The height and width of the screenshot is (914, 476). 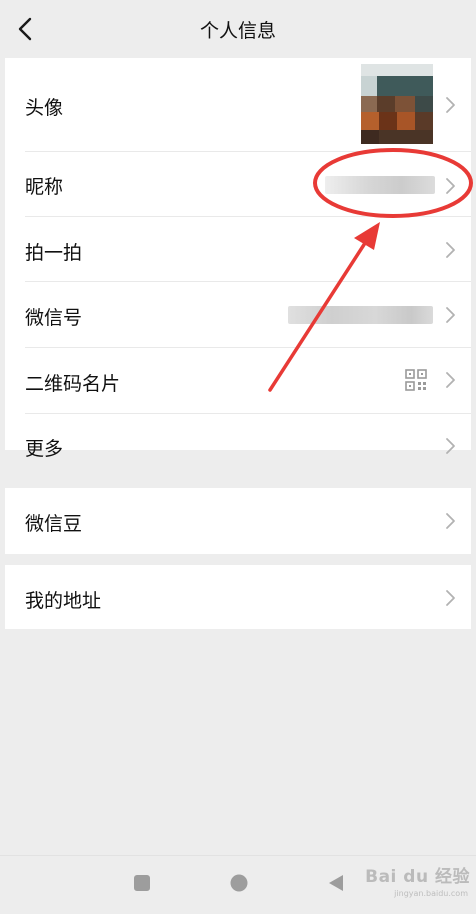 What do you see at coordinates (44, 108) in the screenshot?
I see `row-label: 头像` at bounding box center [44, 108].